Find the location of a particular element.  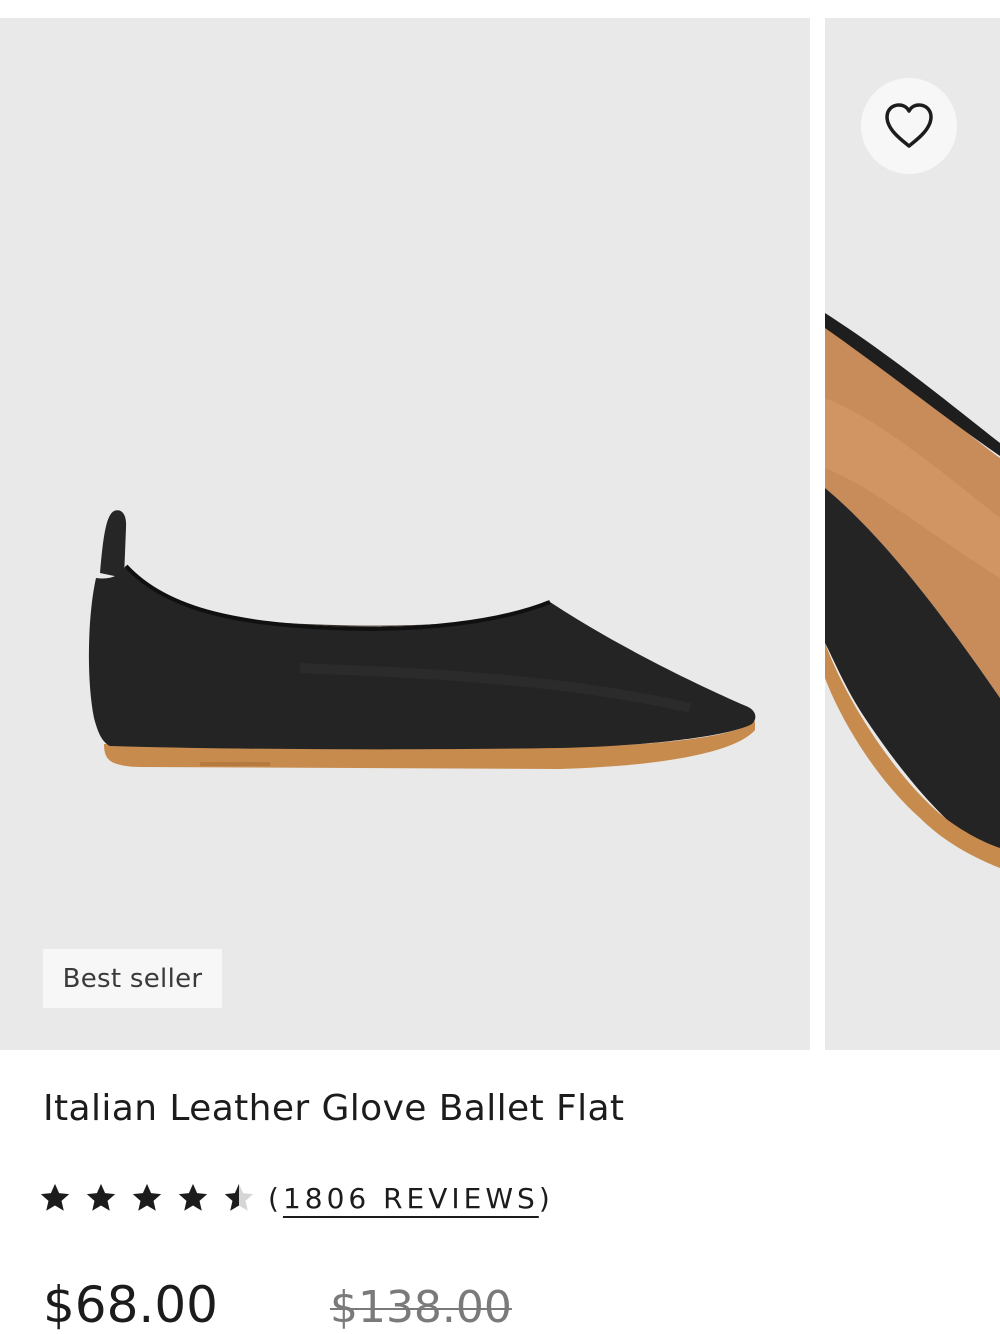

rating-row: (1806 REVIEWS) is located at coordinates (296, 1198).